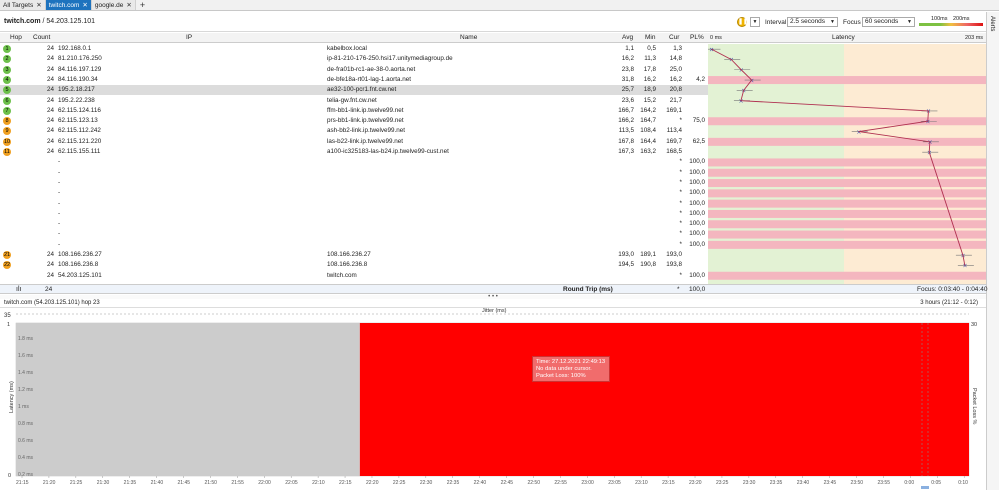 The height and width of the screenshot is (490, 999). What do you see at coordinates (949, 303) in the screenshot?
I see `timeline-range: 3 hours (21:12 - 0:12)` at bounding box center [949, 303].